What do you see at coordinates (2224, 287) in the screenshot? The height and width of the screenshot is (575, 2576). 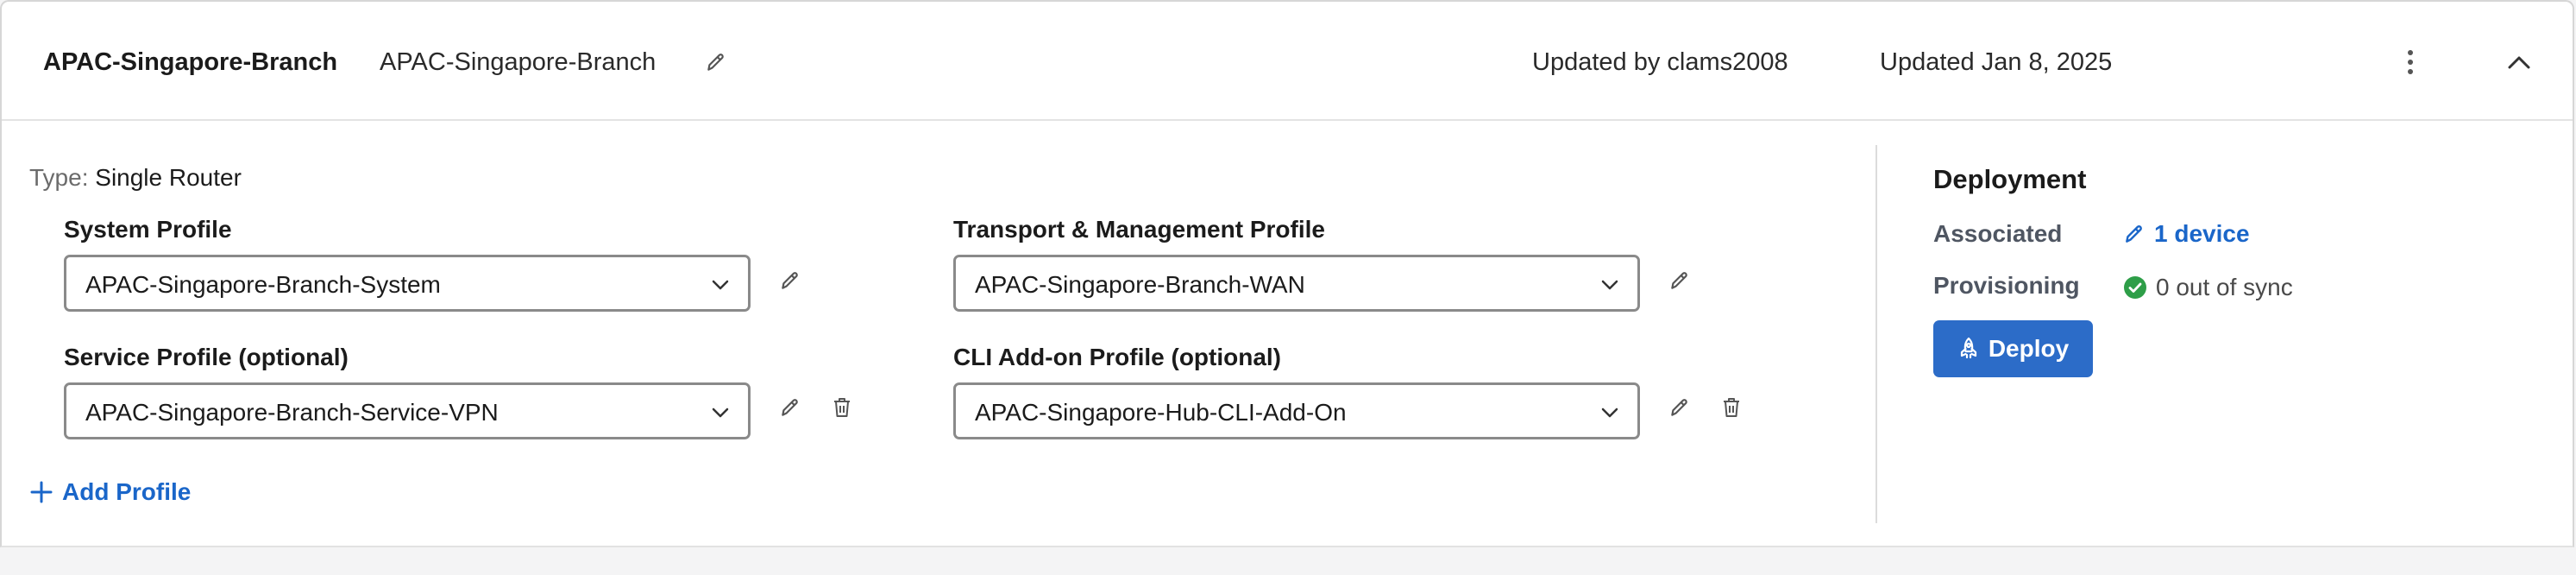 I see `provisioning-value: 0 out of sync` at bounding box center [2224, 287].